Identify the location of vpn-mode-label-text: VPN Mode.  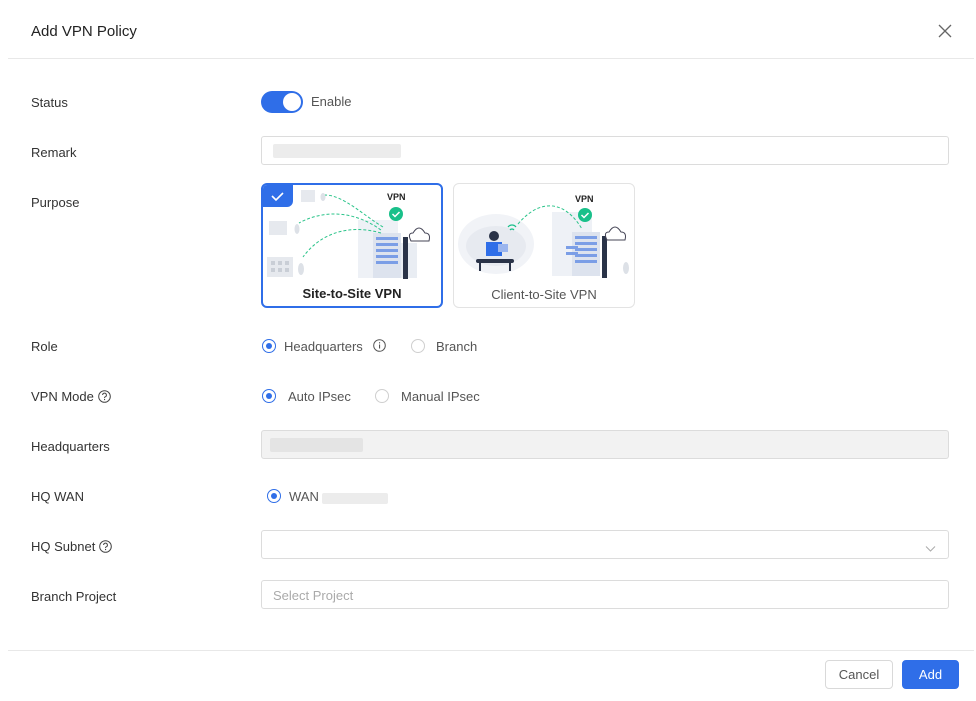
(62, 396).